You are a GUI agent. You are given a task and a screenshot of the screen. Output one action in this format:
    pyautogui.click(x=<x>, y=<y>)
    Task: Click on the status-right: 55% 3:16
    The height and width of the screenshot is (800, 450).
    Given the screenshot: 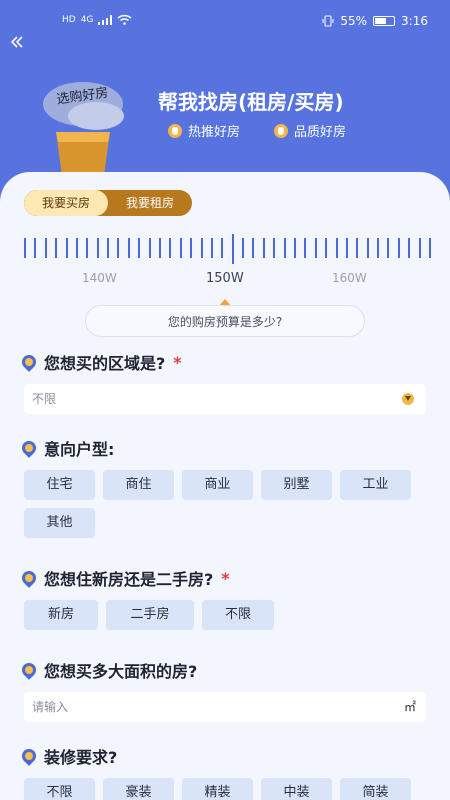 What is the action you would take?
    pyautogui.click(x=375, y=21)
    